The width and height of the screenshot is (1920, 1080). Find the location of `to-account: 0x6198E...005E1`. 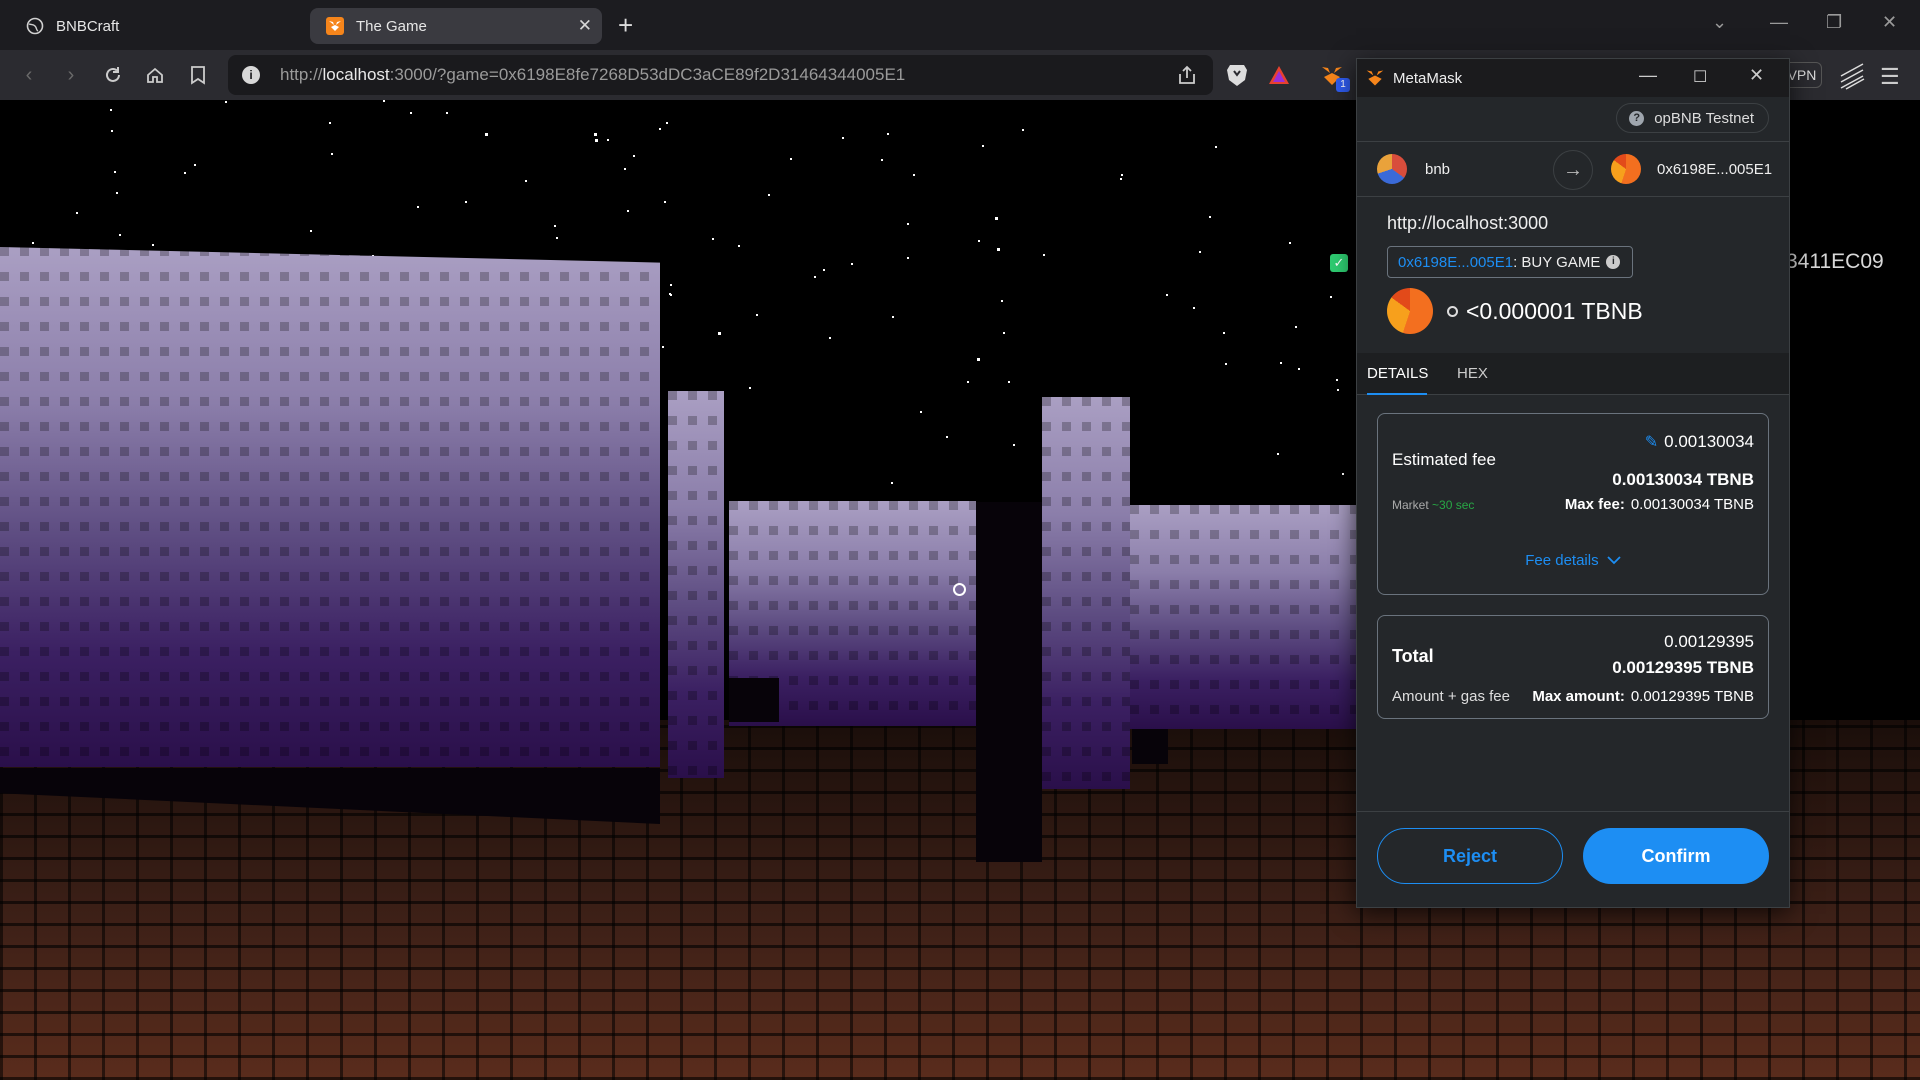

to-account: 0x6198E...005E1 is located at coordinates (1691, 169).